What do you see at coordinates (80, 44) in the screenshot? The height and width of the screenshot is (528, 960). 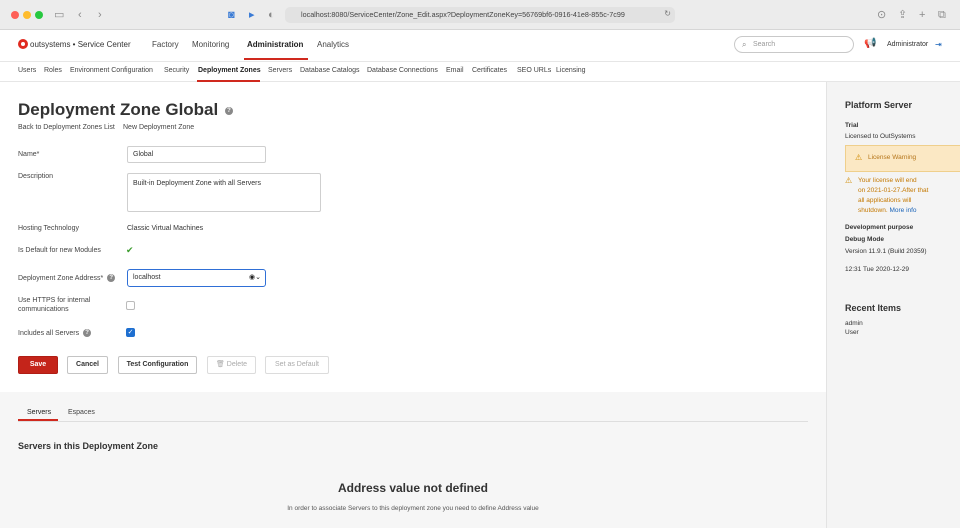 I see `logo-text: outsystems • Service Center` at bounding box center [80, 44].